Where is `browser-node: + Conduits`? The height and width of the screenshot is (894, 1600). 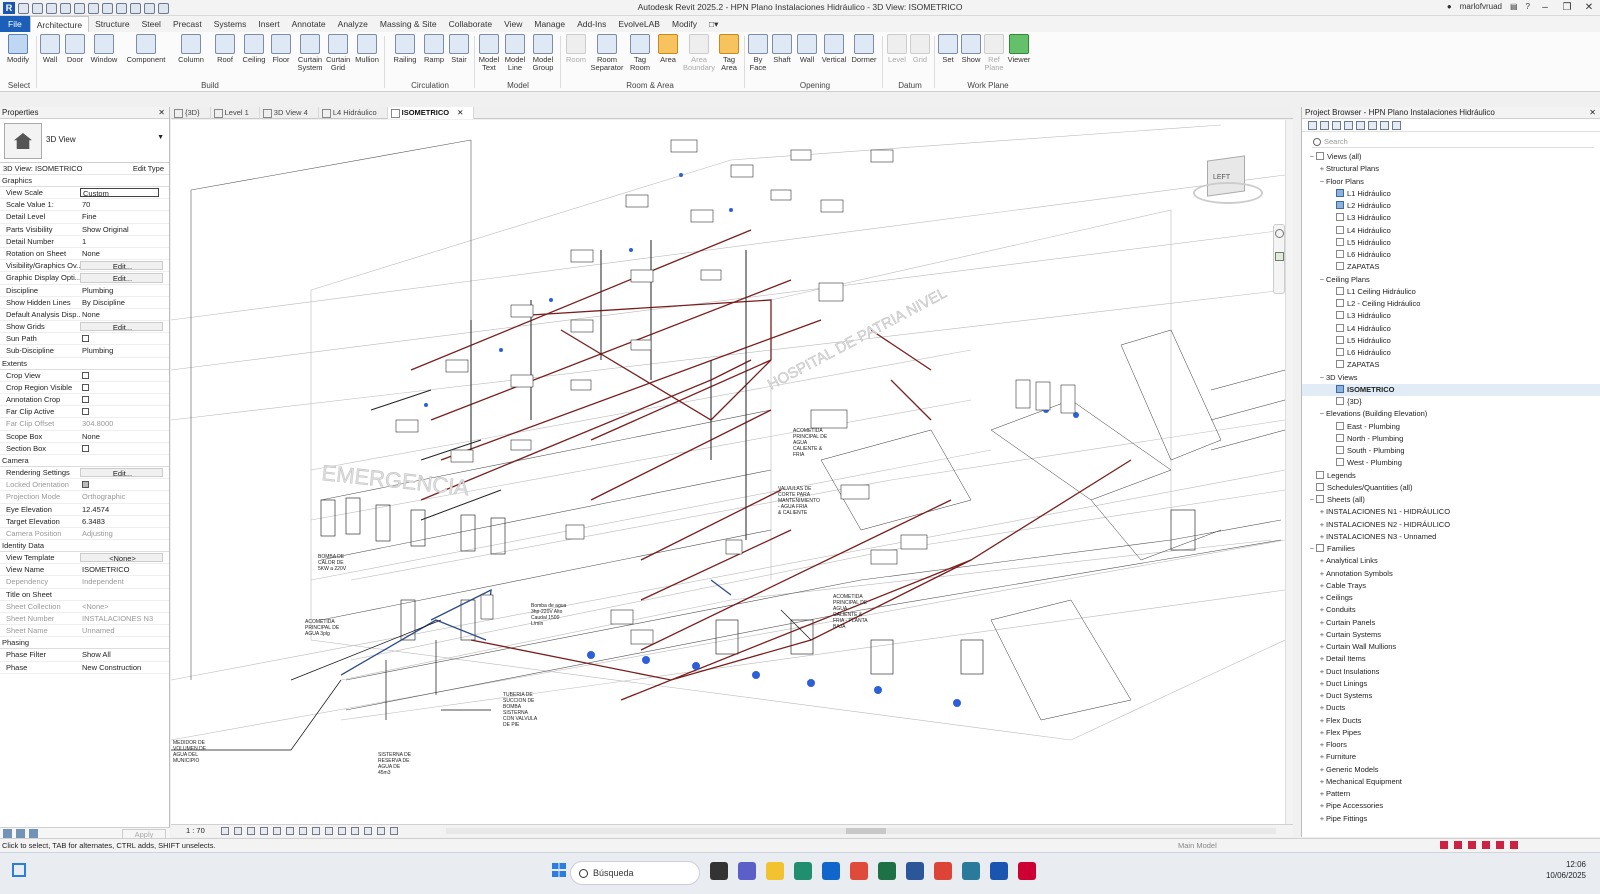
browser-node: + Conduits is located at coordinates (1451, 610).